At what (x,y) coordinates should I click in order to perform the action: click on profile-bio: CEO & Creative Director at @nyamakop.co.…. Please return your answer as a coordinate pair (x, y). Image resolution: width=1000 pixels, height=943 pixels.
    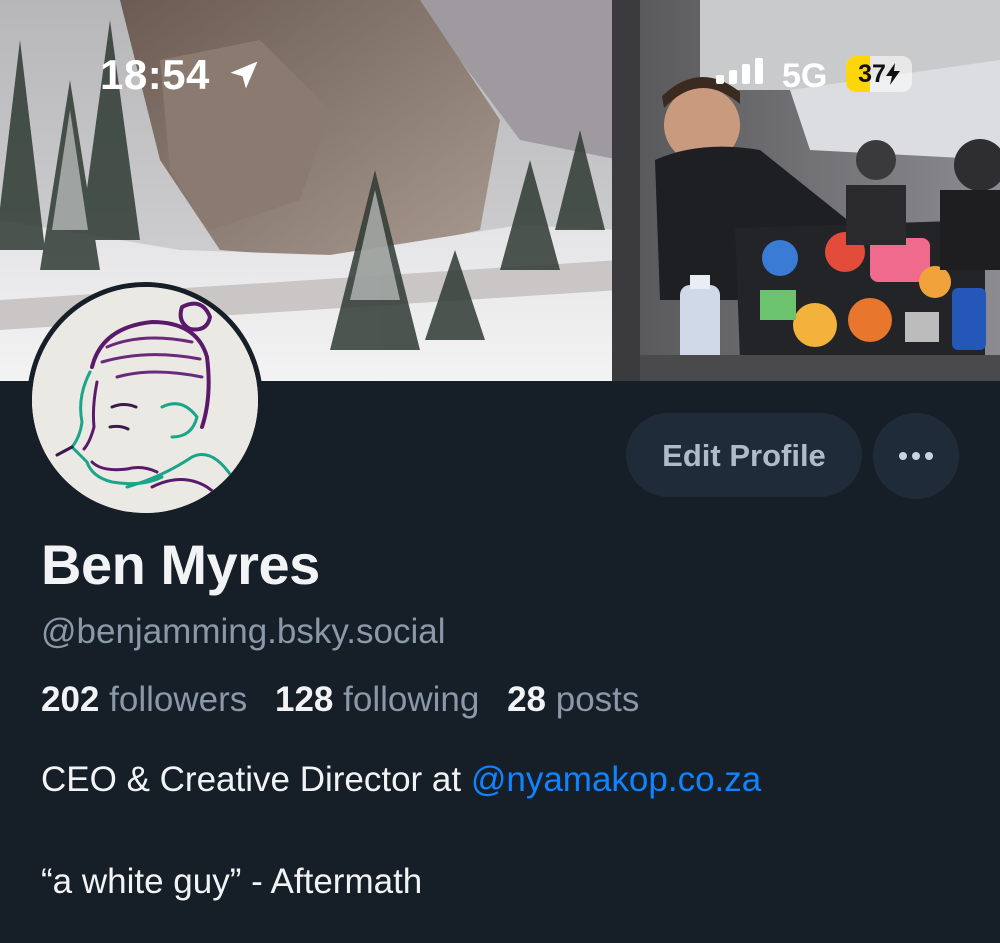
    Looking at the image, I should click on (506, 831).